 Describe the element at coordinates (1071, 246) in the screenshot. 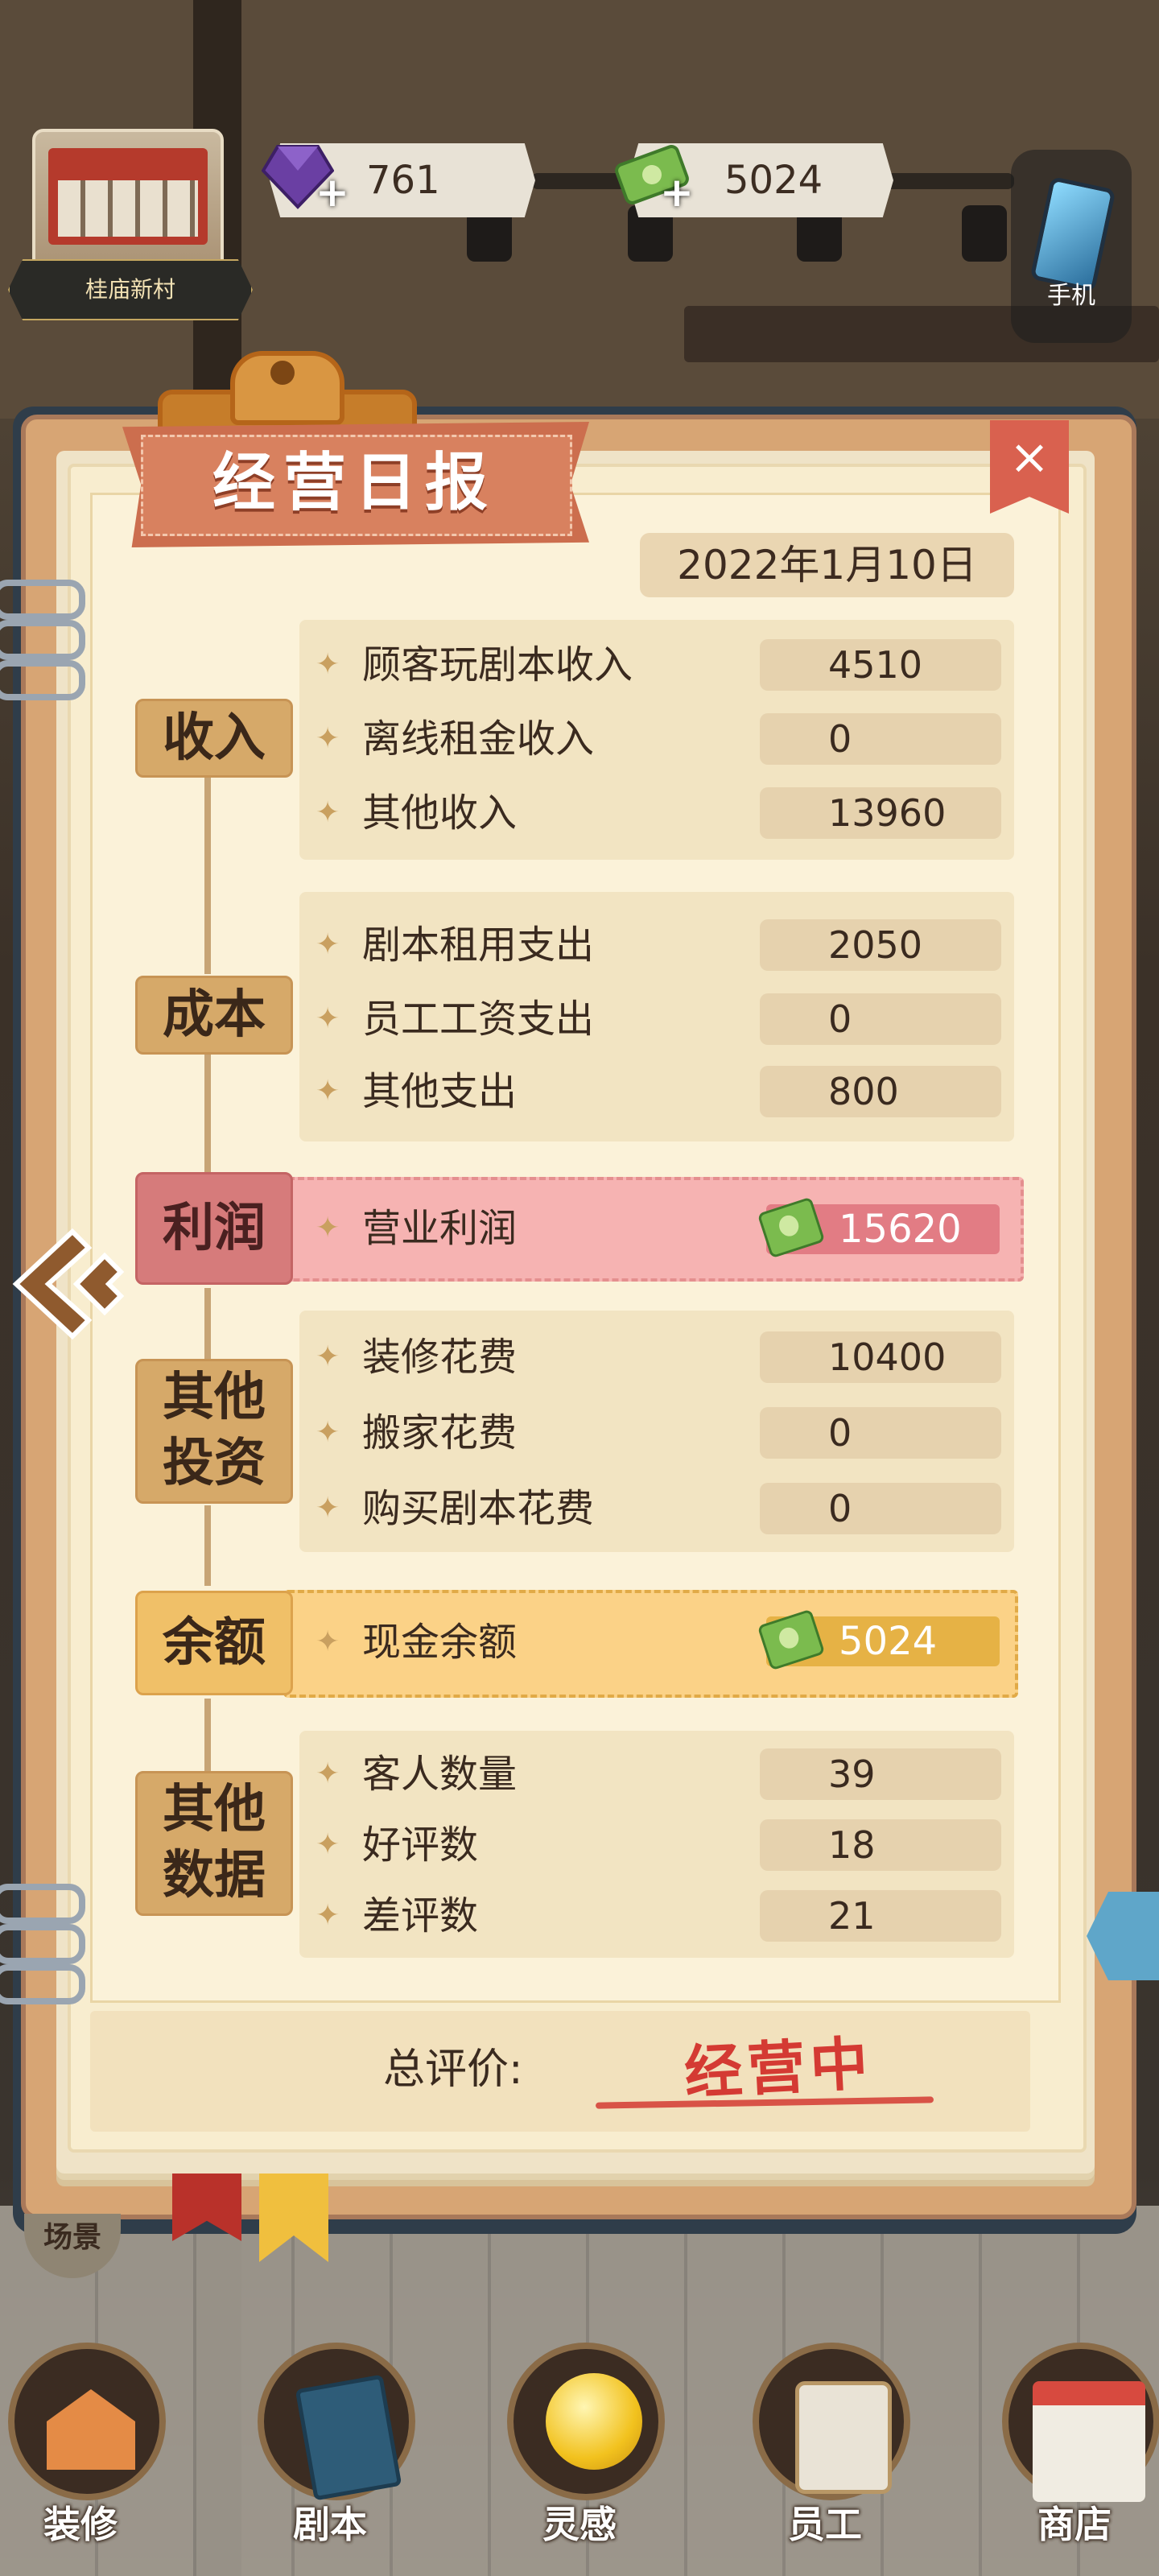

I see `phone-button: 手机` at that location.